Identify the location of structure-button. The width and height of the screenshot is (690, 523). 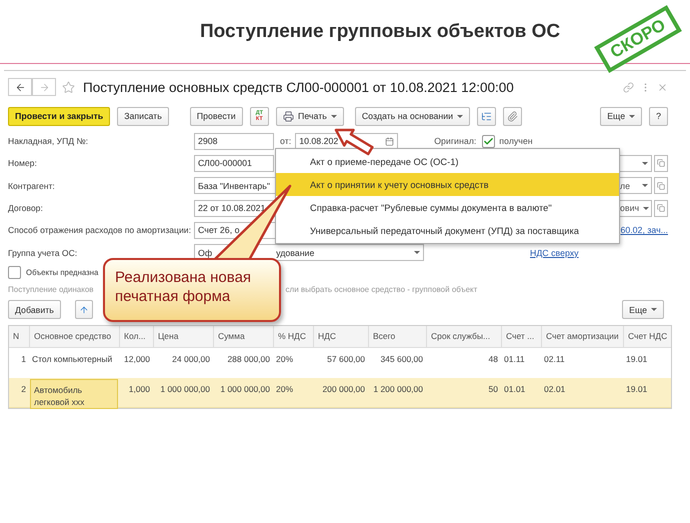
(486, 116).